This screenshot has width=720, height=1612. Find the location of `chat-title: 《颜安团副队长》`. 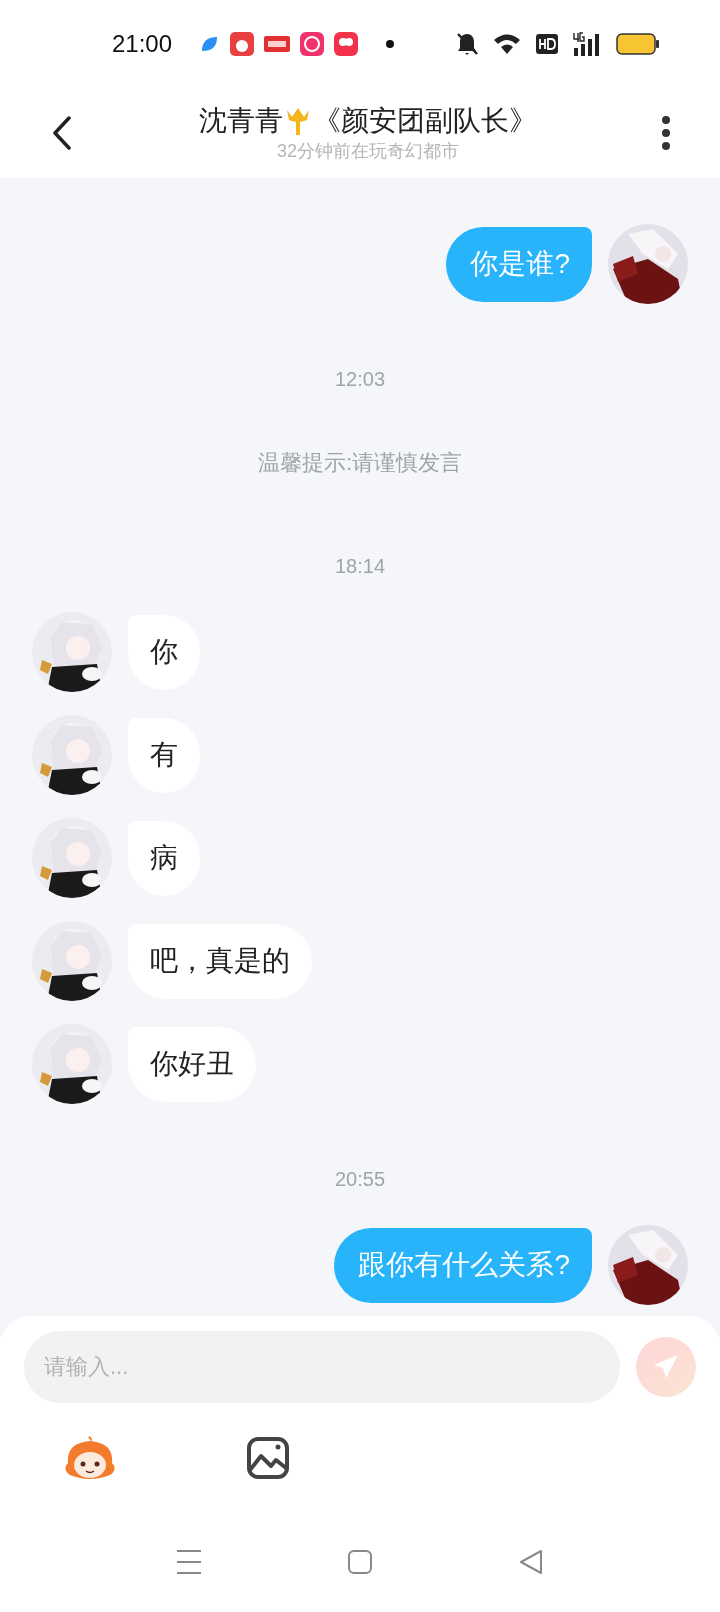

chat-title: 《颜安团副队长》 is located at coordinates (425, 121).